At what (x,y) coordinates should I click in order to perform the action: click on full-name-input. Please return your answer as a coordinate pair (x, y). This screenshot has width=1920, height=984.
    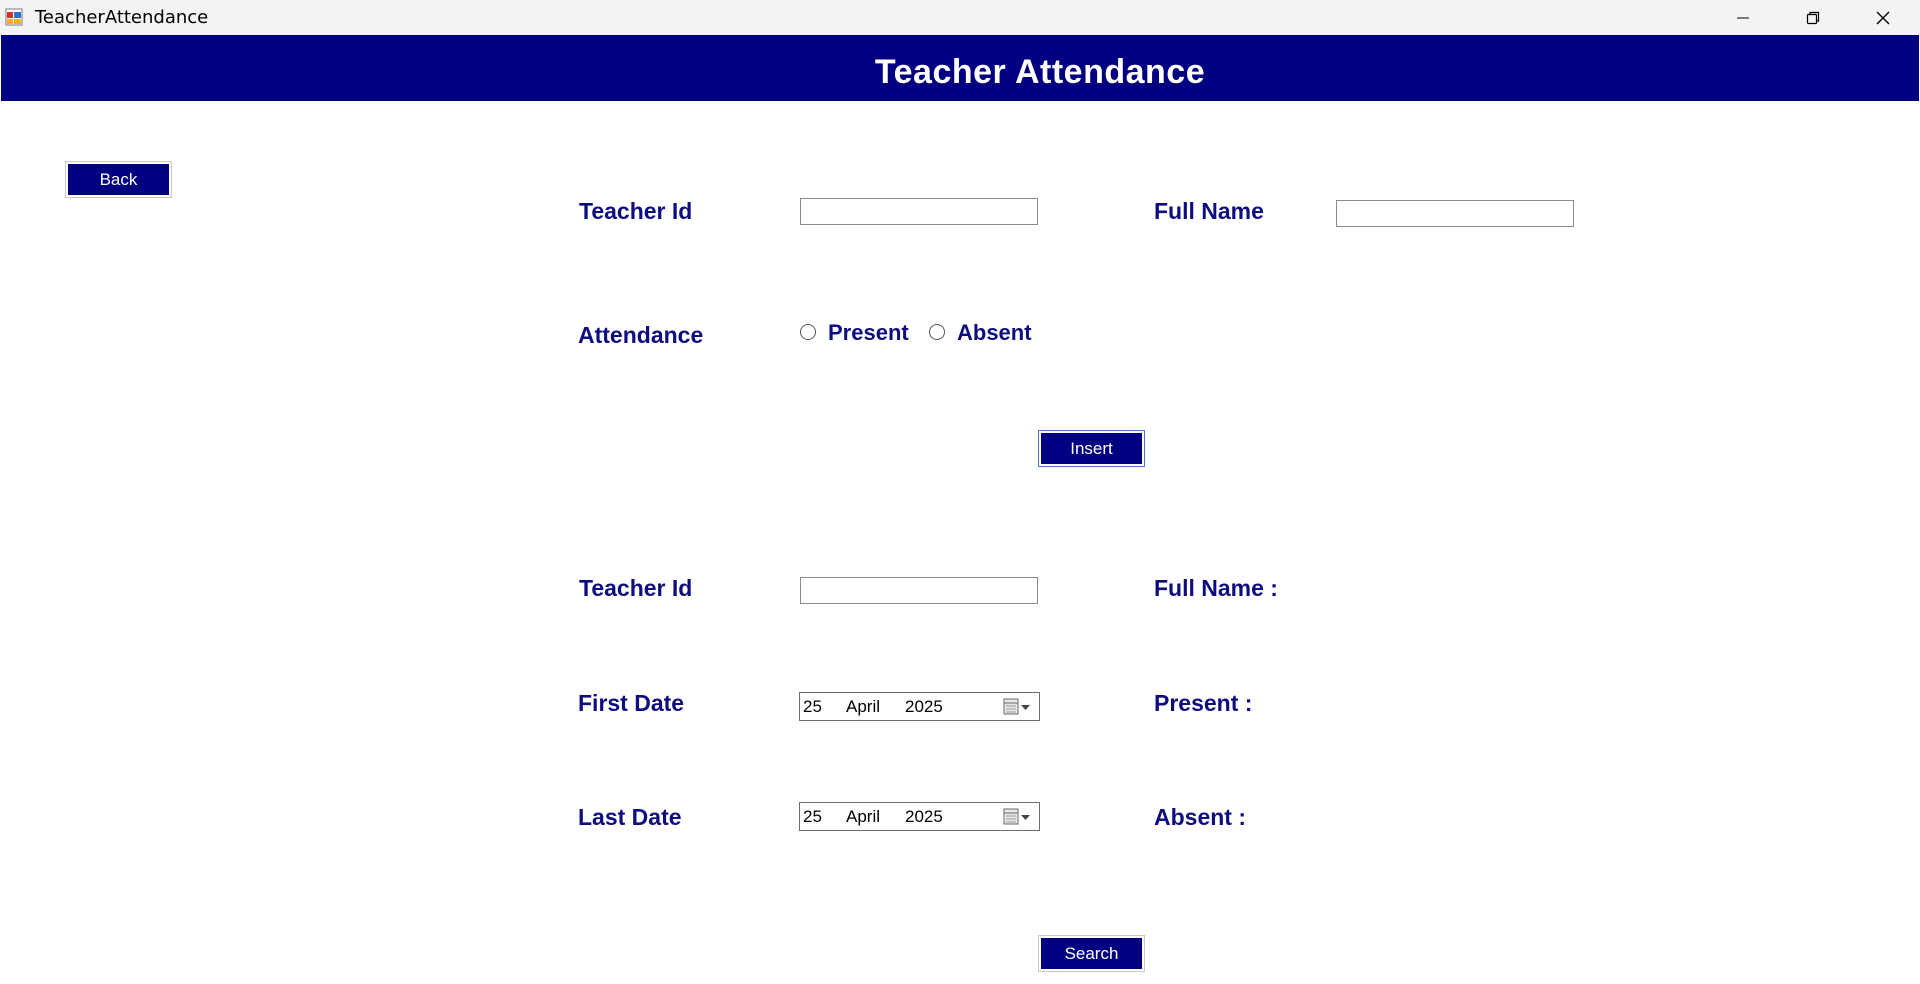
    Looking at the image, I should click on (1455, 213).